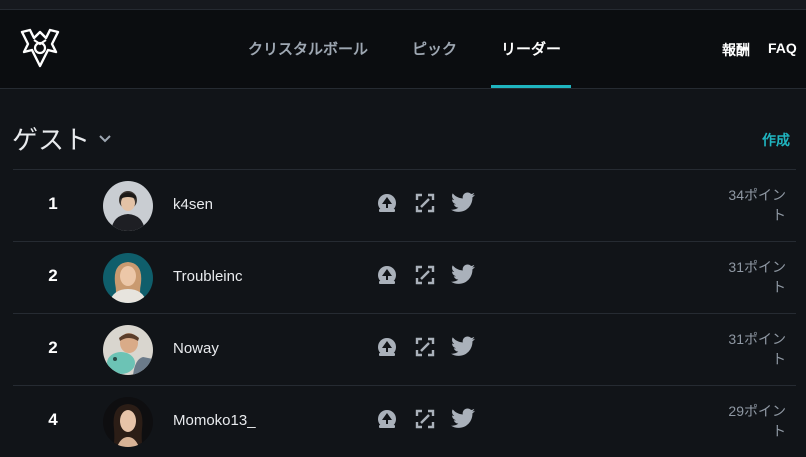  What do you see at coordinates (214, 420) in the screenshot?
I see `player-name: Momoko13_` at bounding box center [214, 420].